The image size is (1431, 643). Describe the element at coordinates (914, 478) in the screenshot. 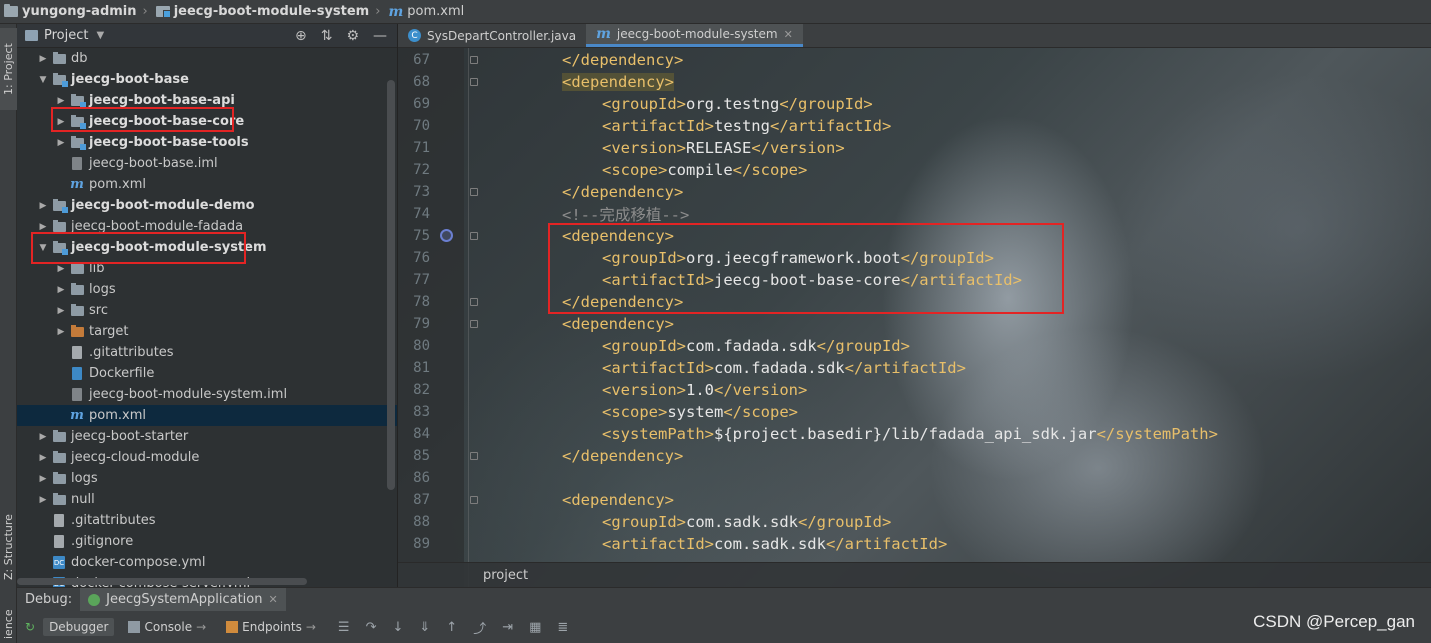

I see `code-line: 86` at that location.